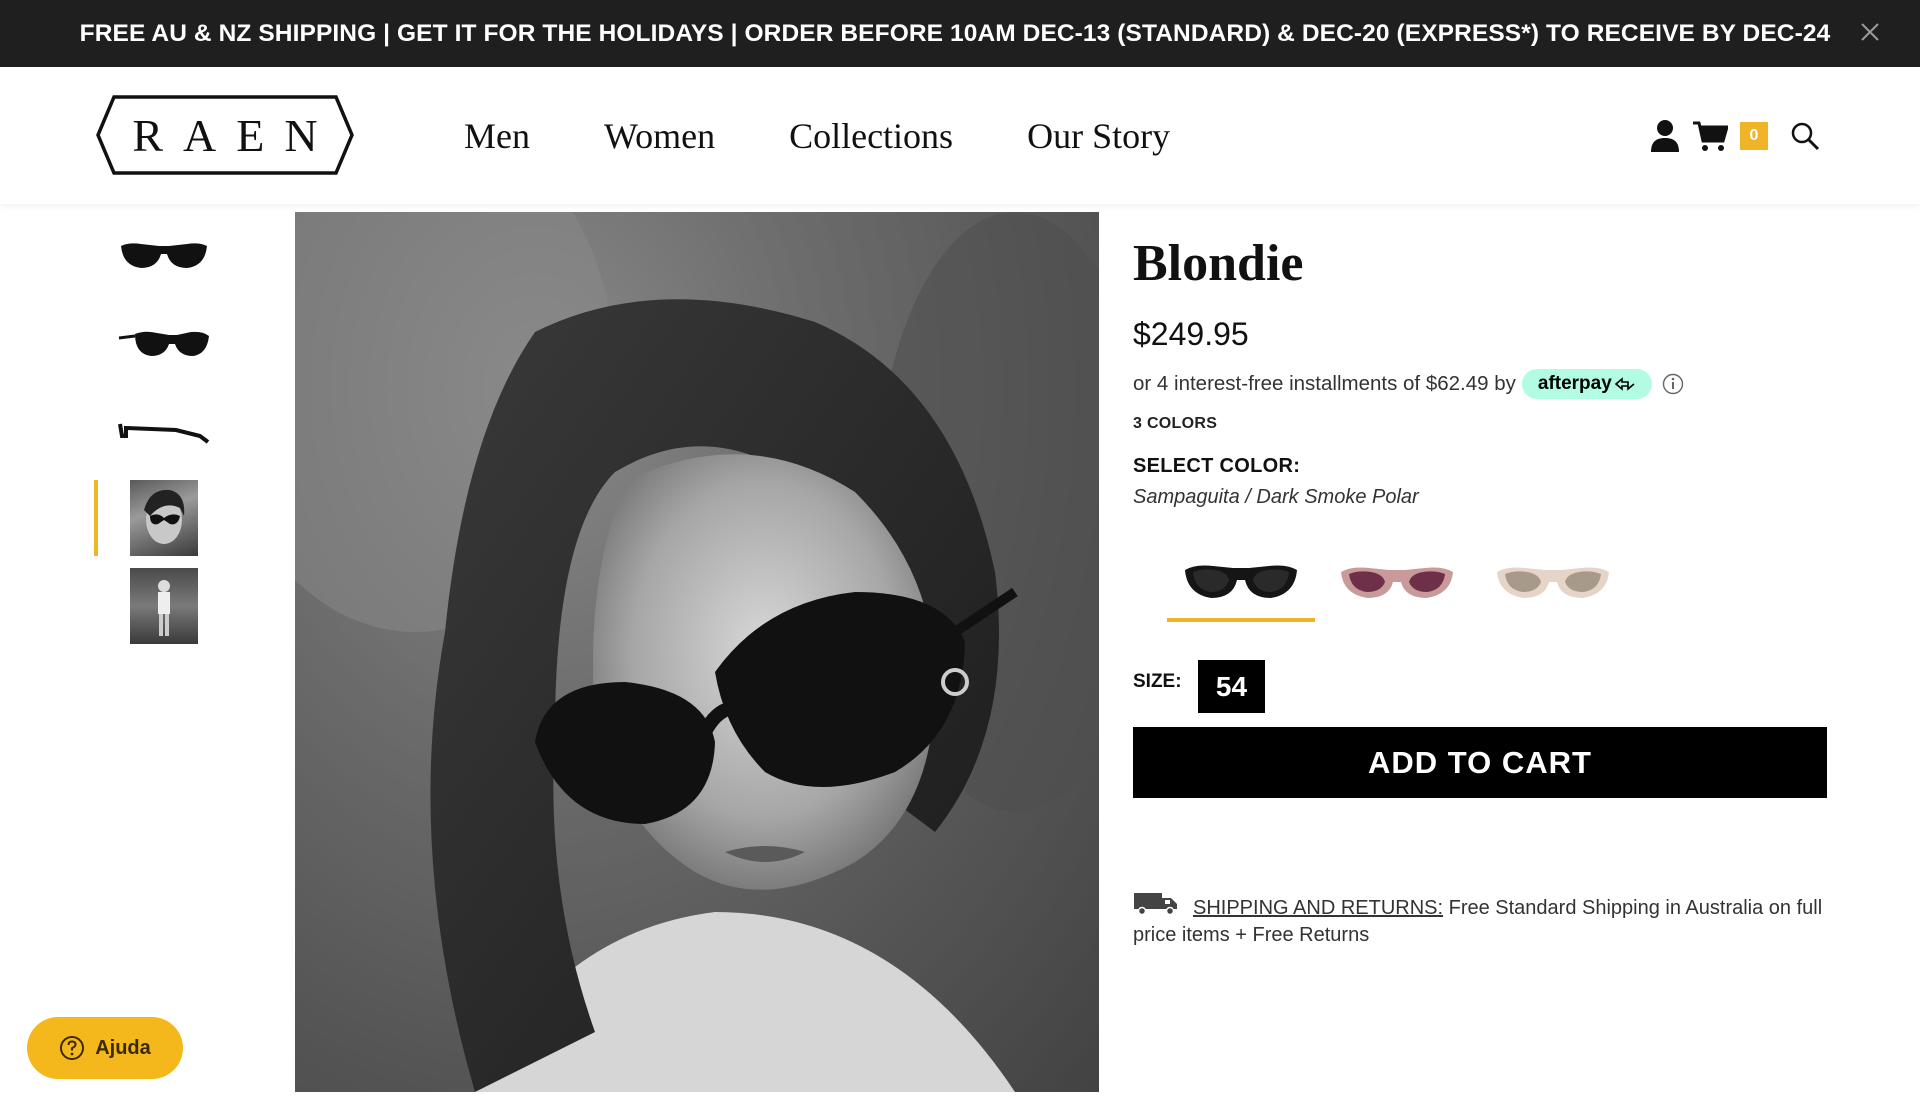  I want to click on afterpay-arrows-icon, so click(1624, 384).